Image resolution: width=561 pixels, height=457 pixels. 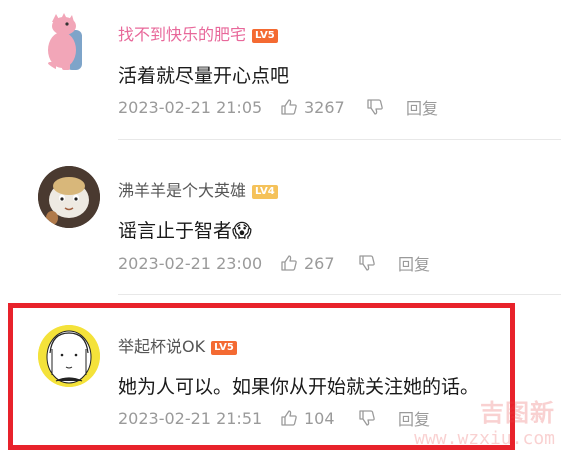 I want to click on watermark: 吉图新 www.wzxiu.com, so click(x=484, y=421).